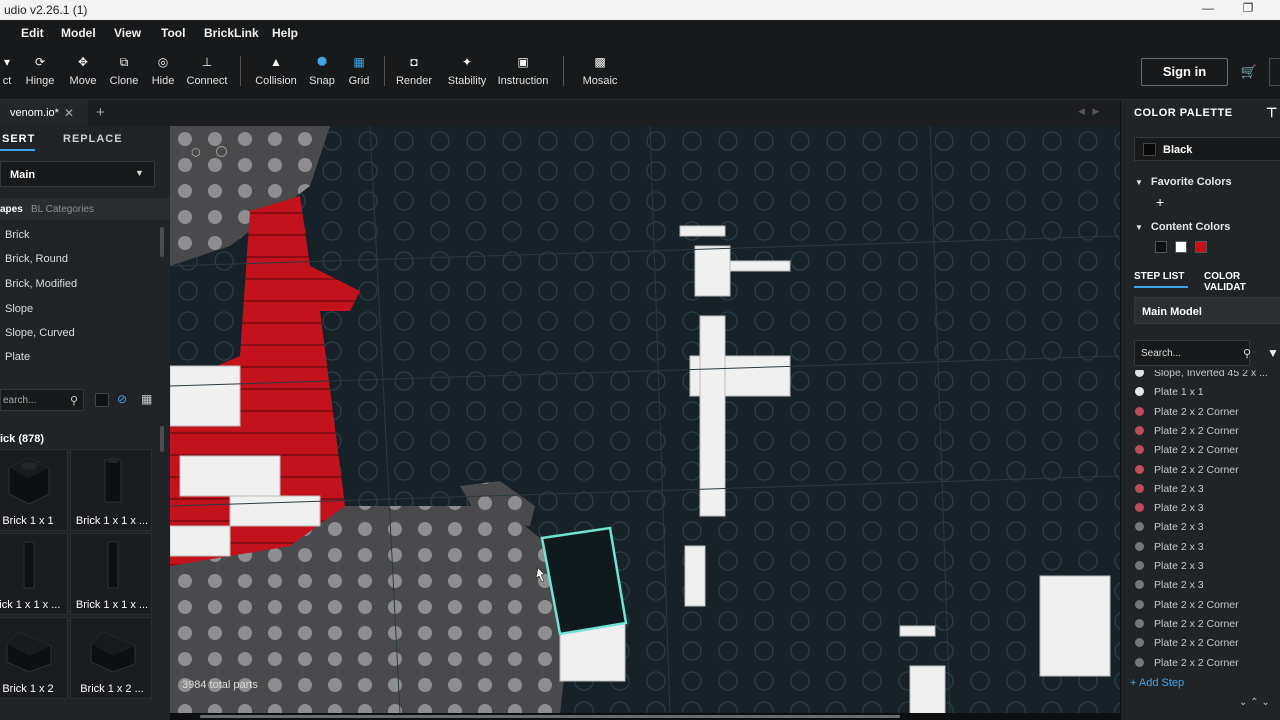 The width and height of the screenshot is (1280, 720). I want to click on favorite-colors-title: Favorite Colors, so click(1191, 182).